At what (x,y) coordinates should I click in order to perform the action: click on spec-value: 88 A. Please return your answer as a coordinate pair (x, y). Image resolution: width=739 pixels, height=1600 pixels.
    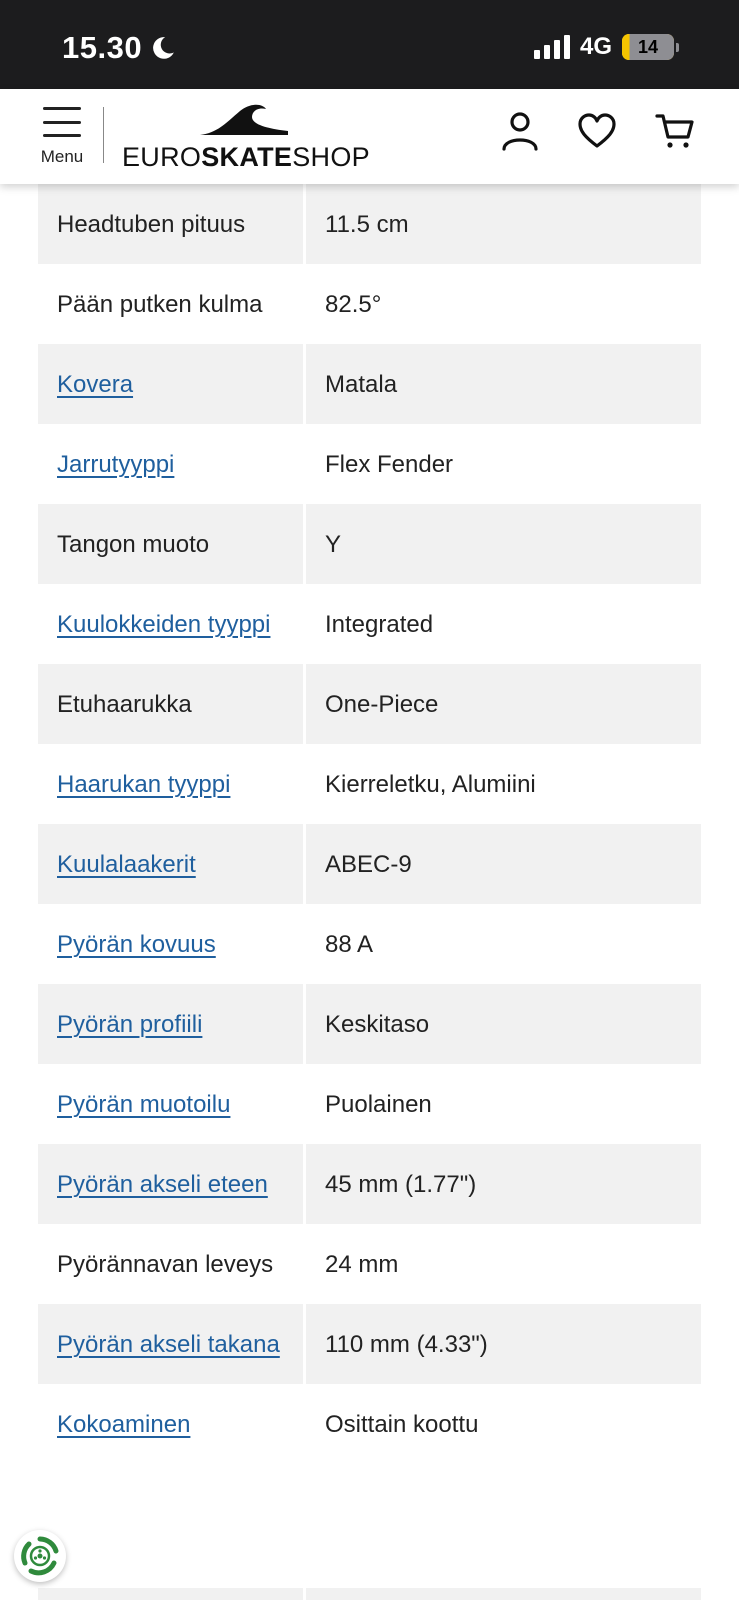
    Looking at the image, I should click on (349, 944).